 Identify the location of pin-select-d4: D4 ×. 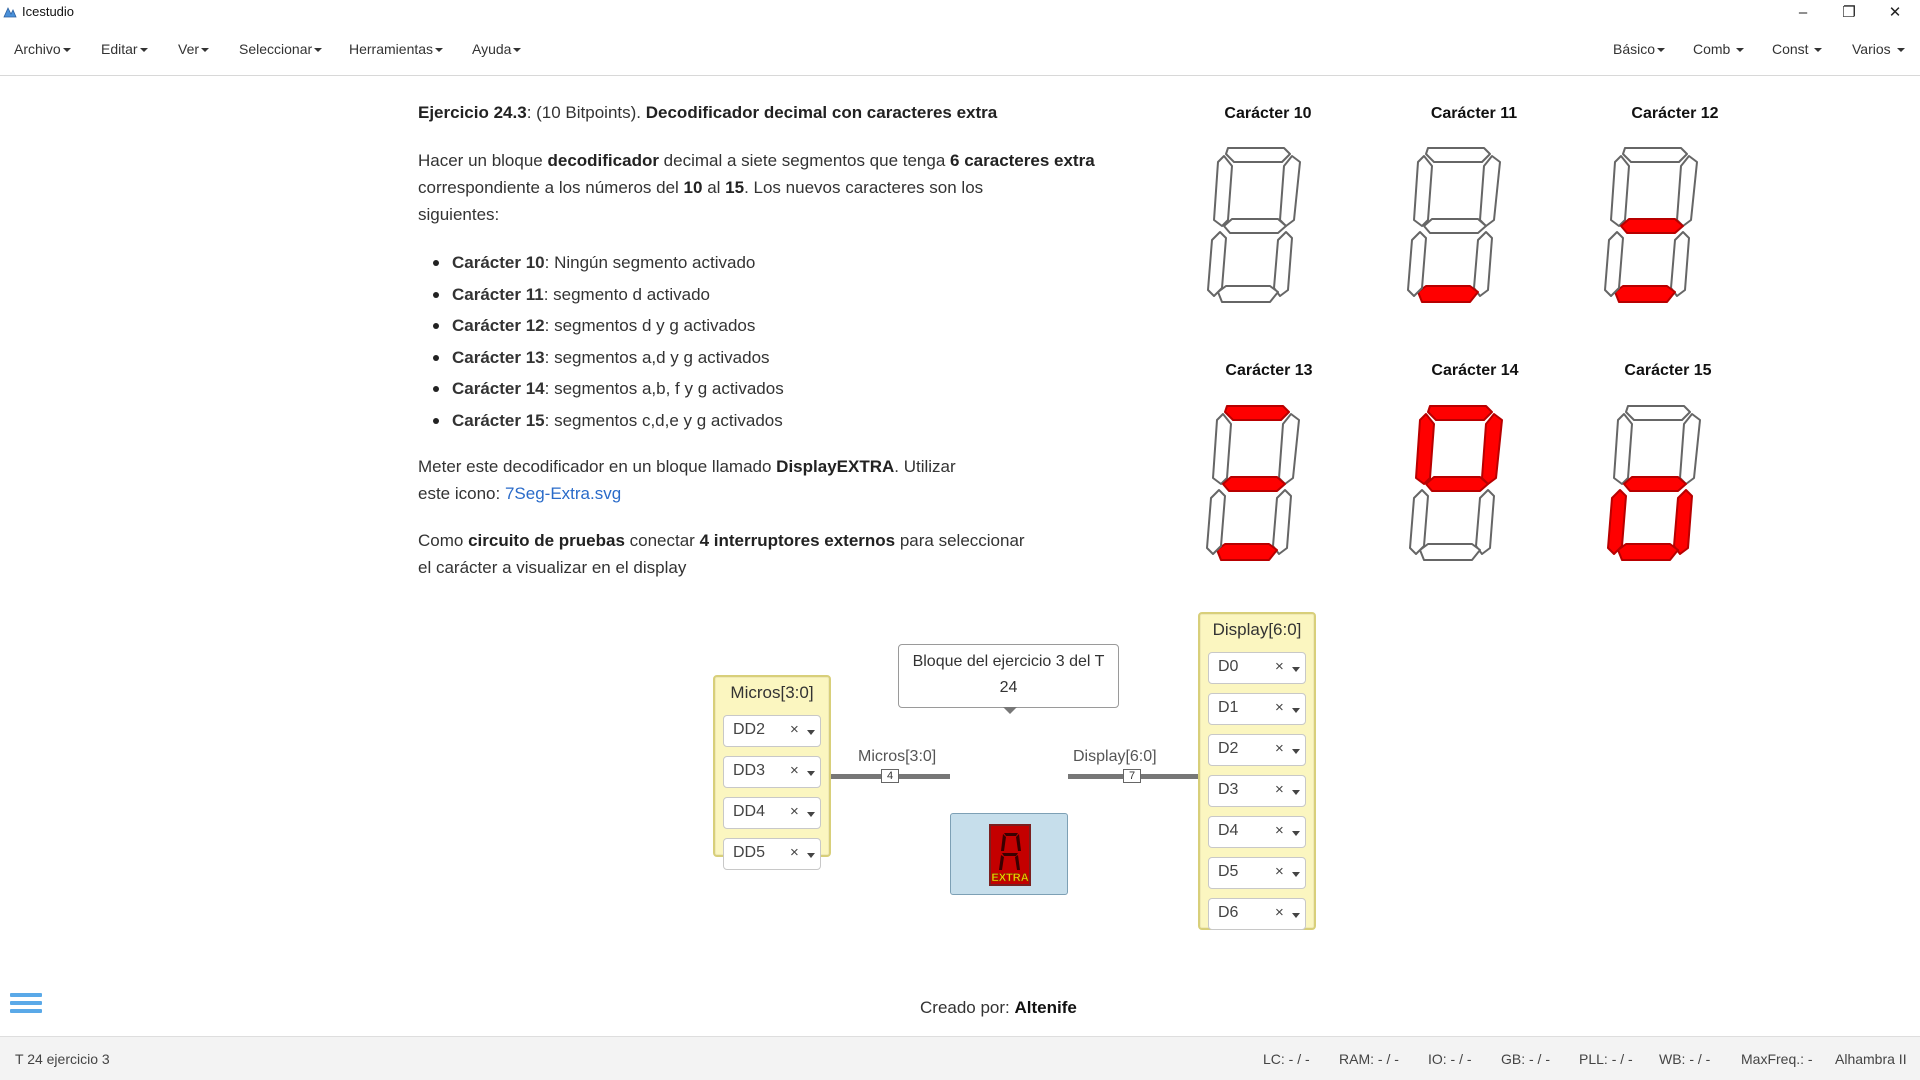
(1257, 832).